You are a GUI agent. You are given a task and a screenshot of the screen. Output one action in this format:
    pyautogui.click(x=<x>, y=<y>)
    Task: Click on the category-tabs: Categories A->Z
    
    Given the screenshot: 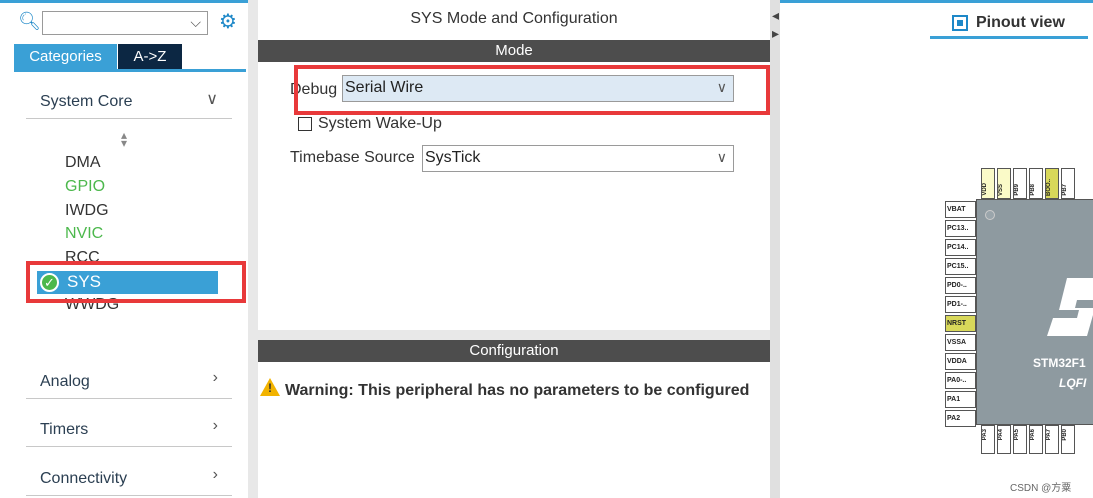 What is the action you would take?
    pyautogui.click(x=130, y=58)
    